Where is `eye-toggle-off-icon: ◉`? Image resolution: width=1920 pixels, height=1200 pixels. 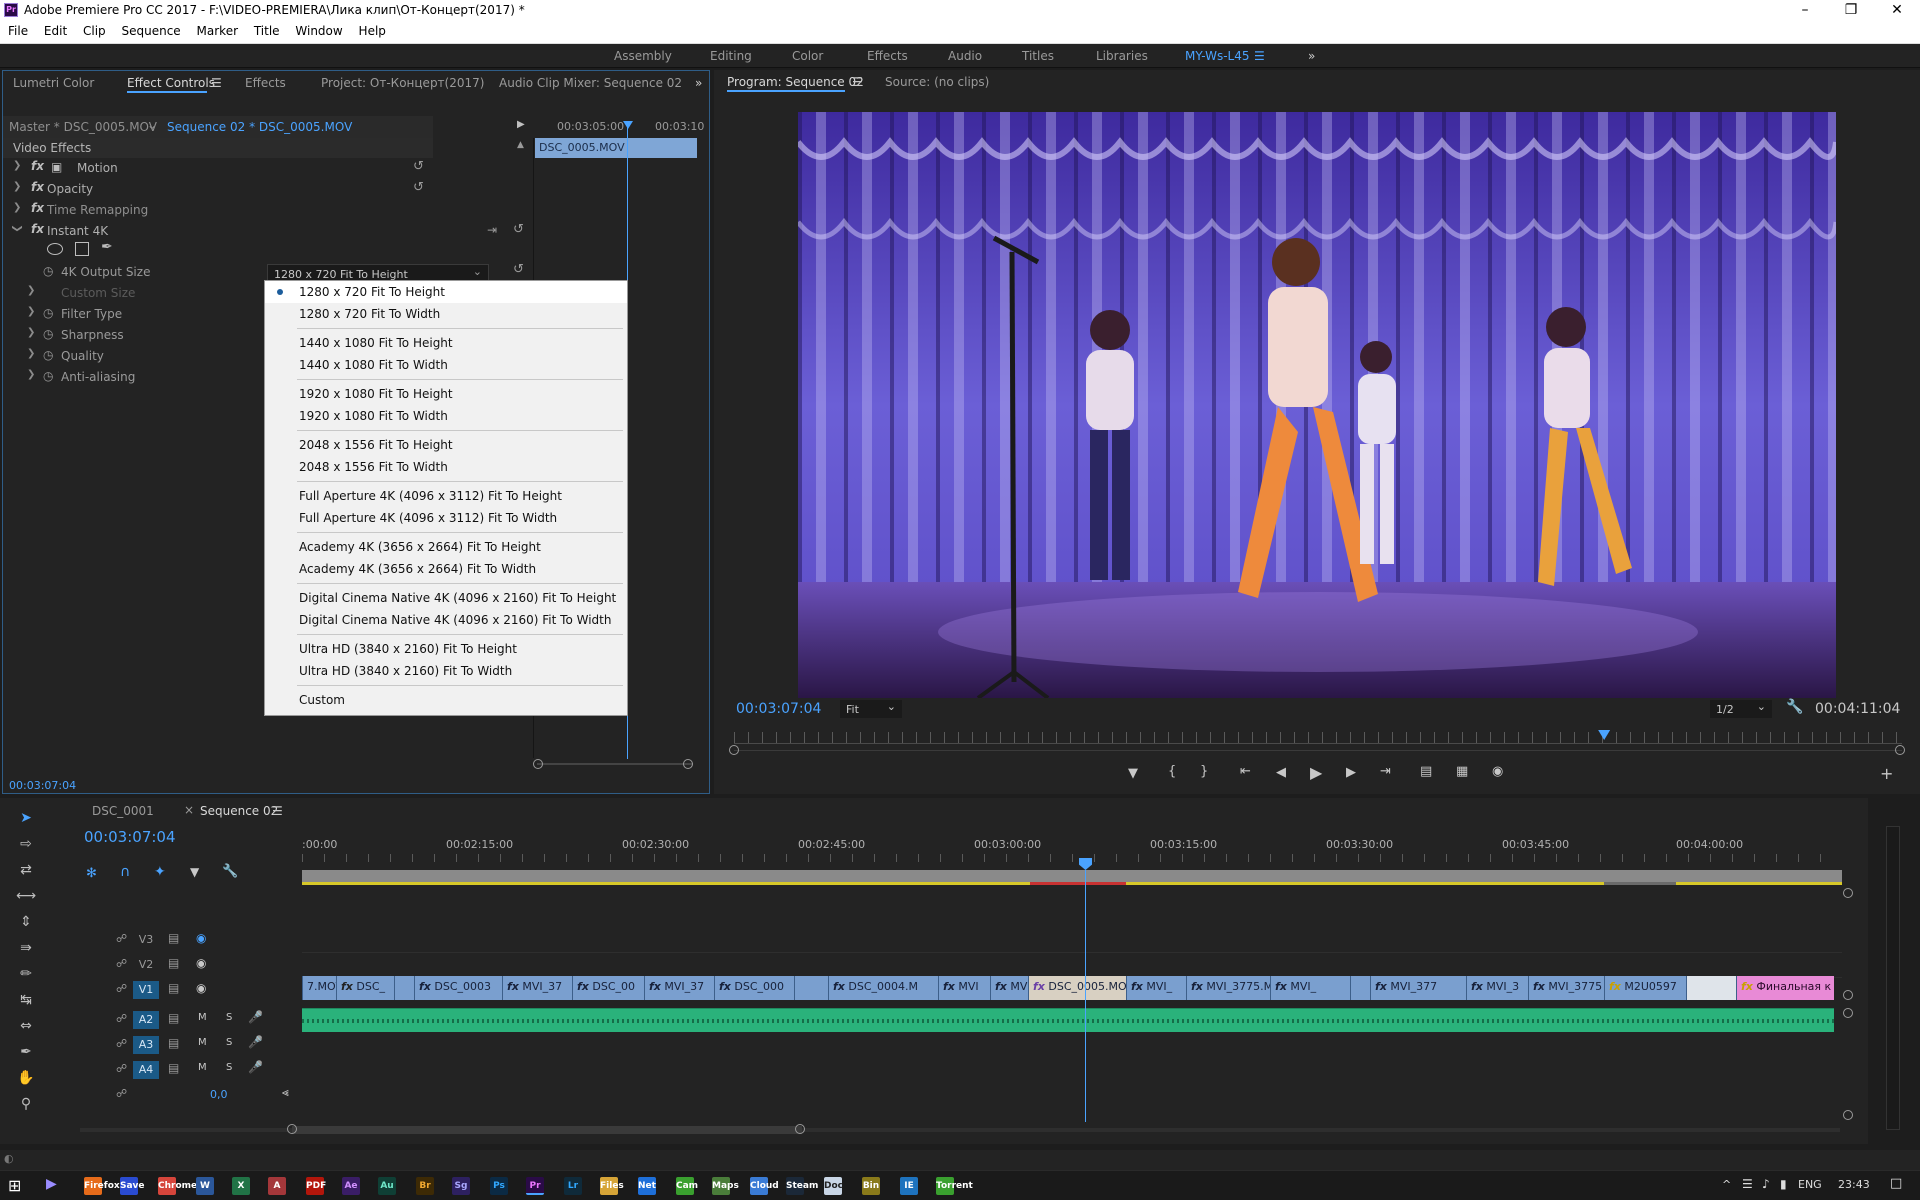 eye-toggle-off-icon: ◉ is located at coordinates (201, 938).